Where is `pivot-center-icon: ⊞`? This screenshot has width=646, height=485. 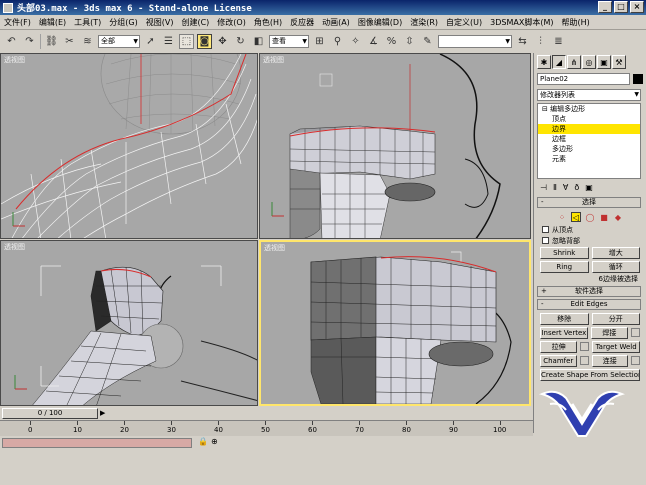 pivot-center-icon: ⊞ is located at coordinates (319, 41).